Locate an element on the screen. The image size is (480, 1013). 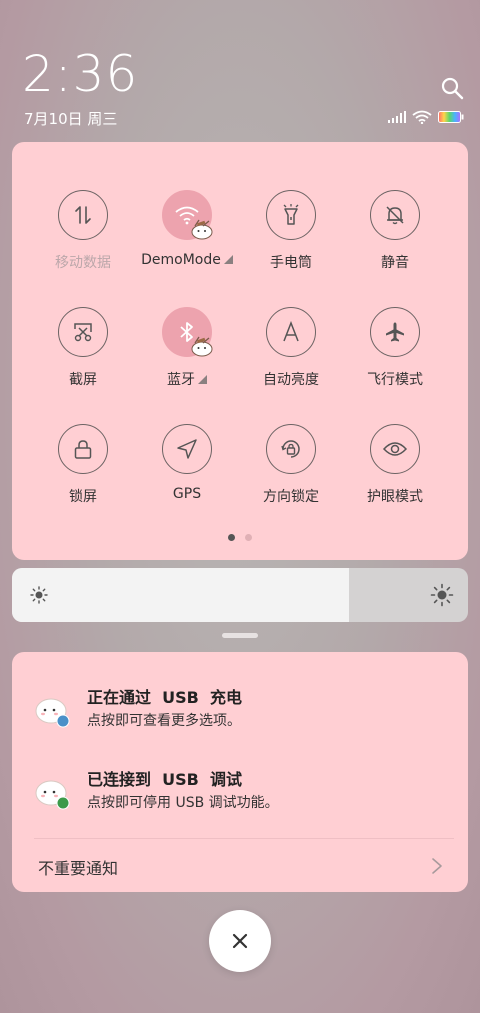
brightness-slider is located at coordinates (240, 595).